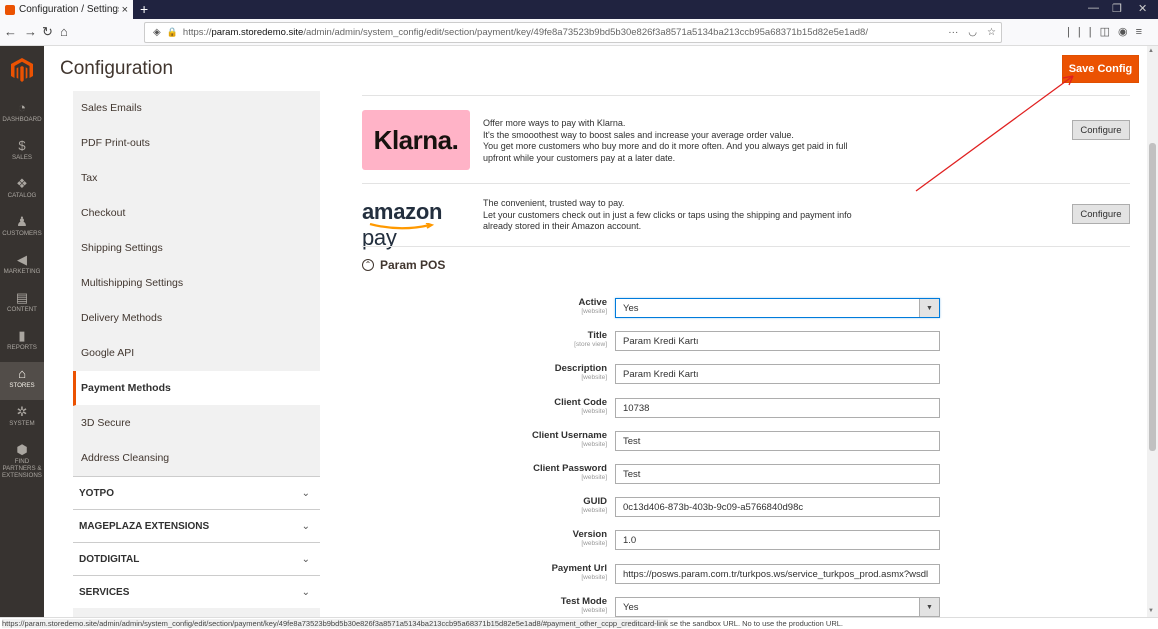  Describe the element at coordinates (196, 558) in the screenshot. I see `config-group-dotdigital: DOTDIGITAL ⌄` at that location.